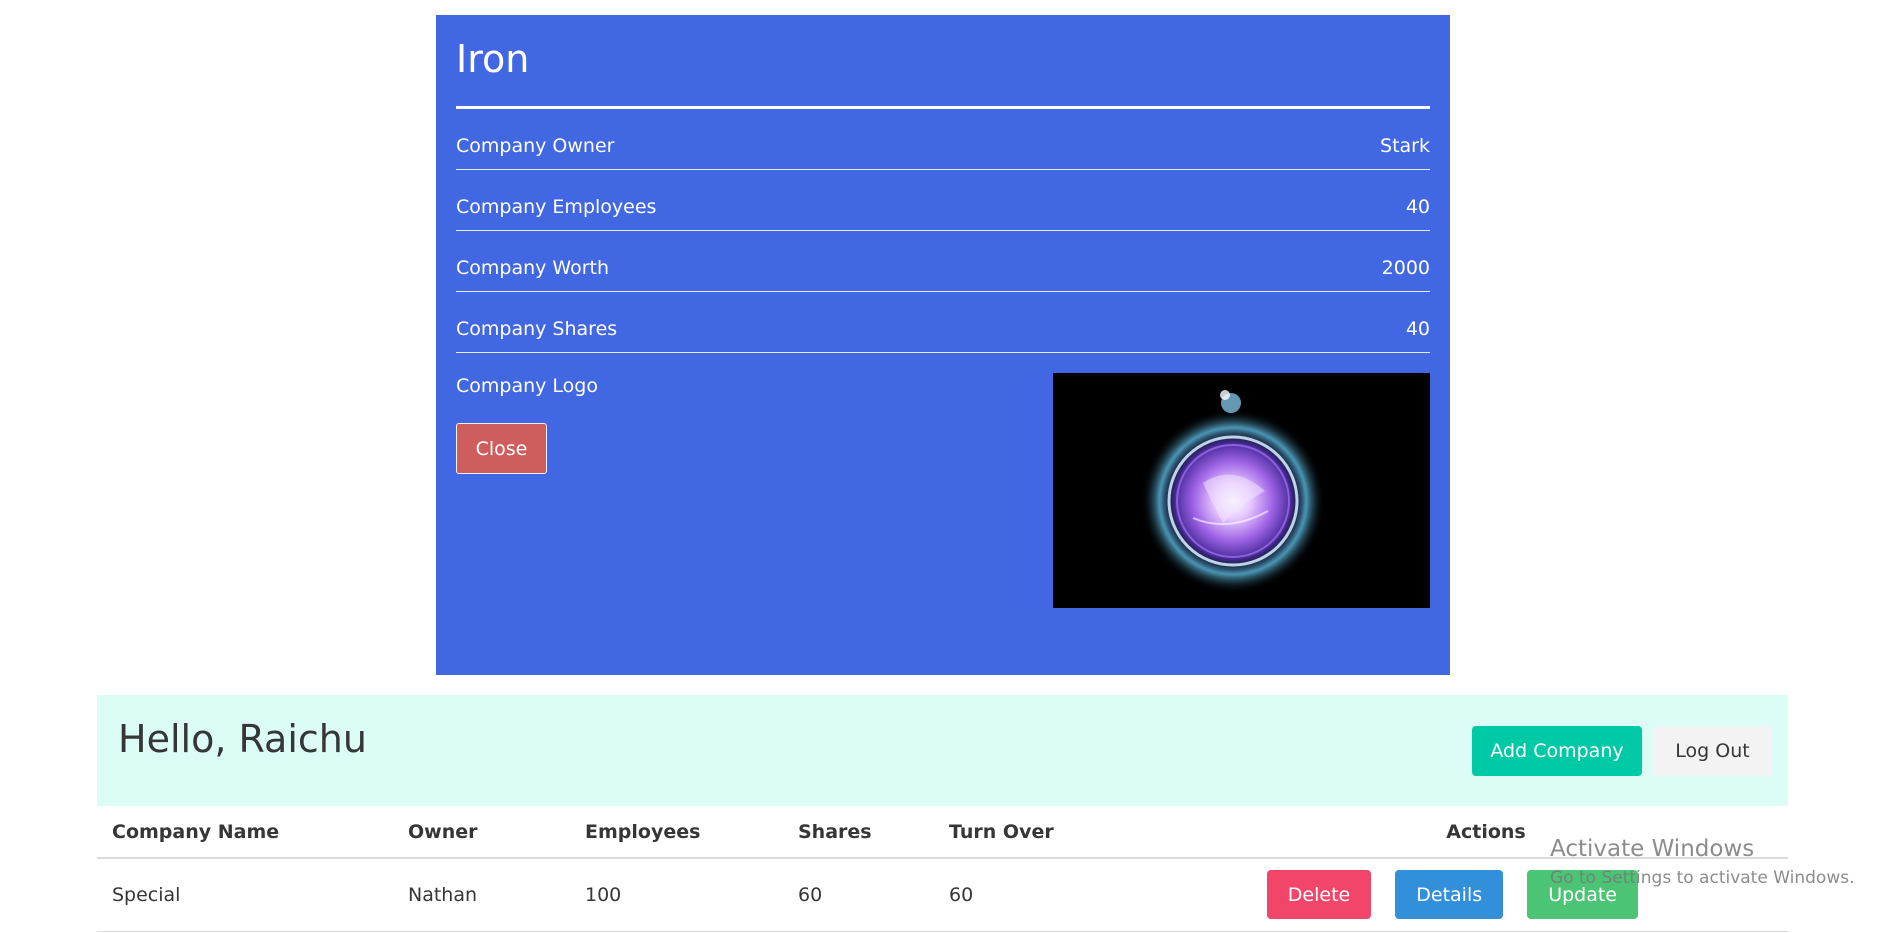 This screenshot has height=933, width=1877. Describe the element at coordinates (943, 139) in the screenshot. I see `detail-row-owner: Company Owner Stark` at that location.